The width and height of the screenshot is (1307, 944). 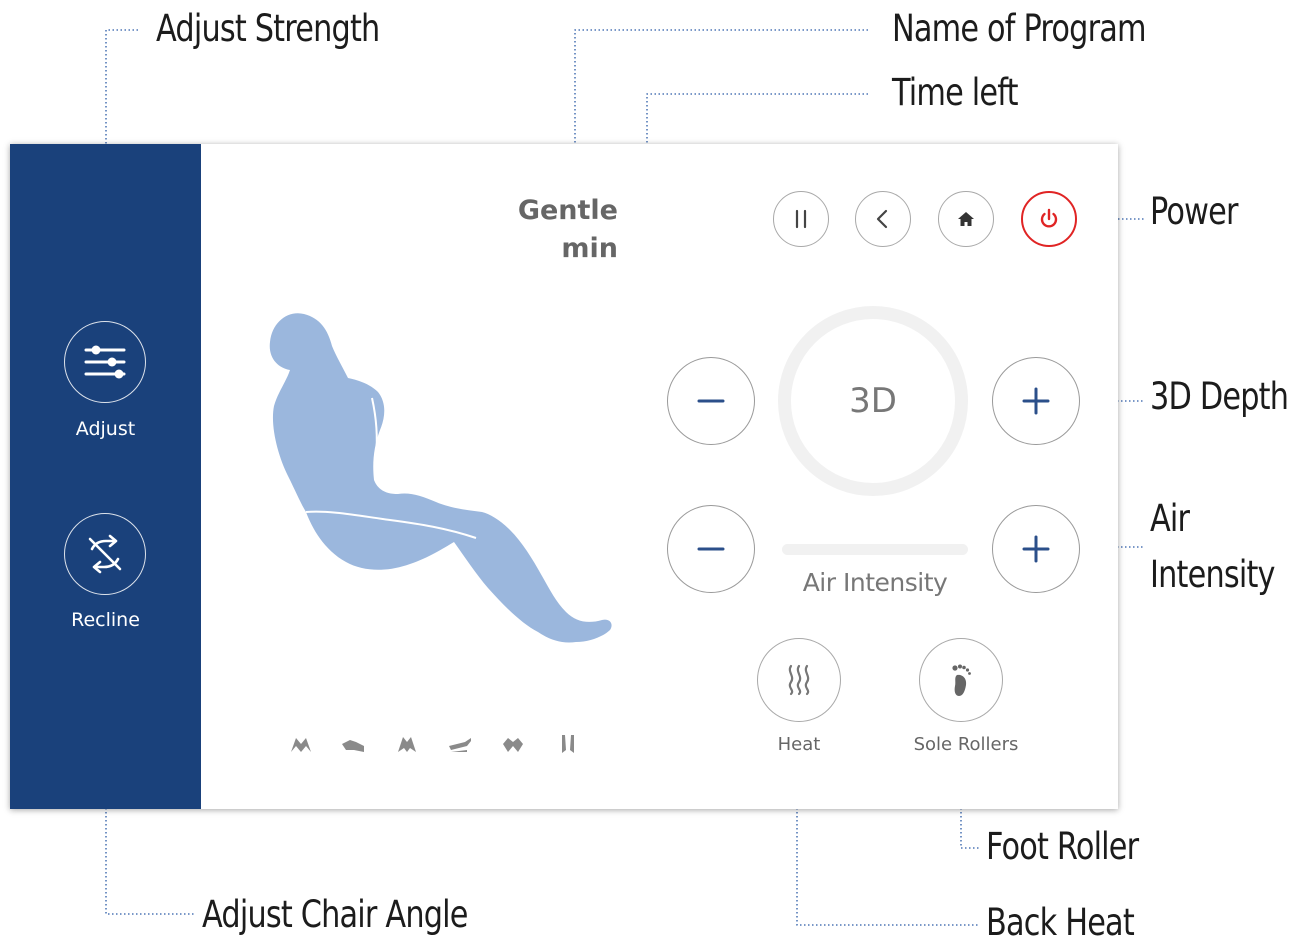 I want to click on adjust-label: Adjust, so click(x=105, y=429).